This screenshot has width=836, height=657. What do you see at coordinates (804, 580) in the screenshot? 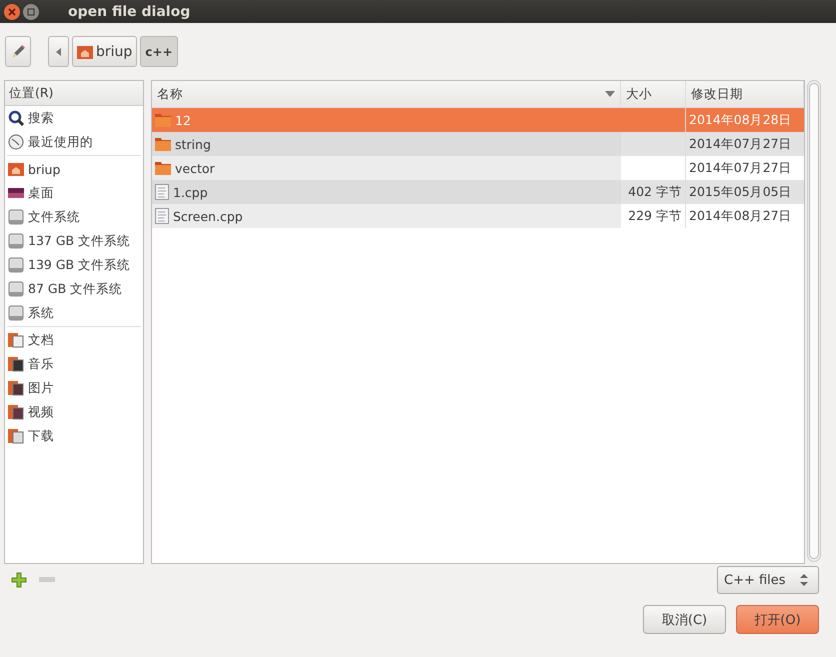
I see `spin-arrows-icon` at bounding box center [804, 580].